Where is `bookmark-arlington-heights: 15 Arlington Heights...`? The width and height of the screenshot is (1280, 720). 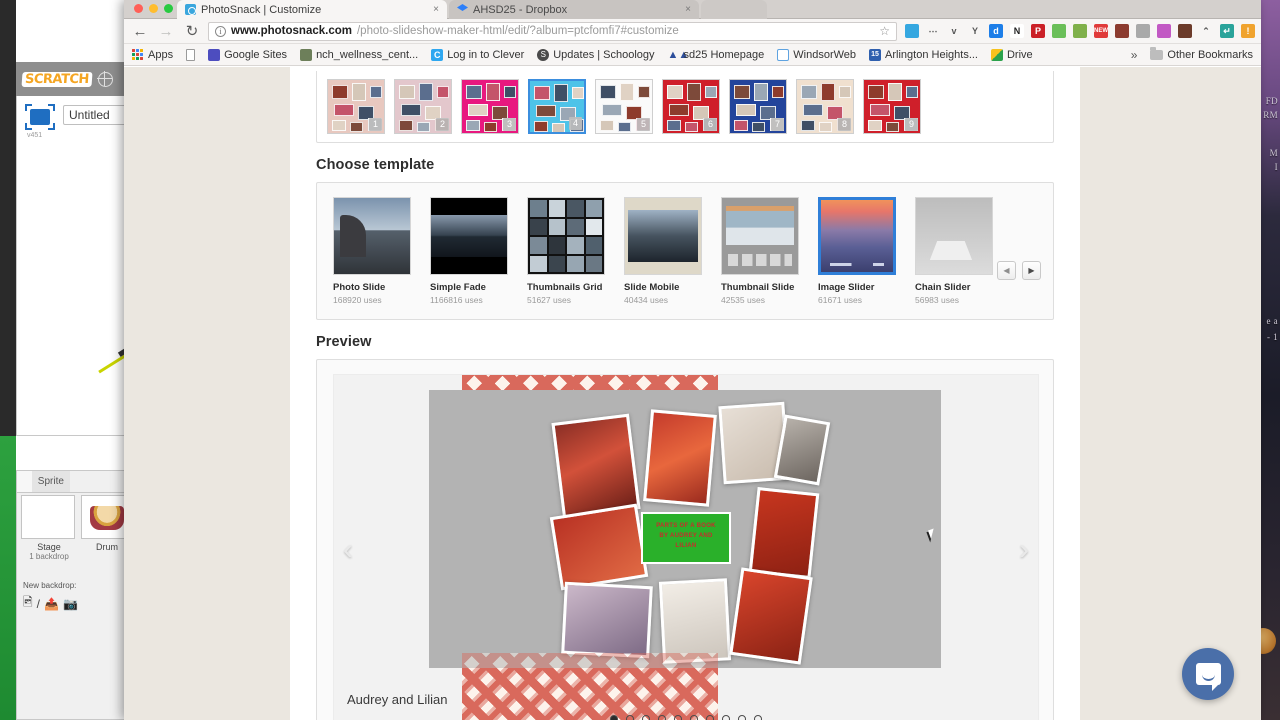 bookmark-arlington-heights: 15 Arlington Heights... is located at coordinates (923, 54).